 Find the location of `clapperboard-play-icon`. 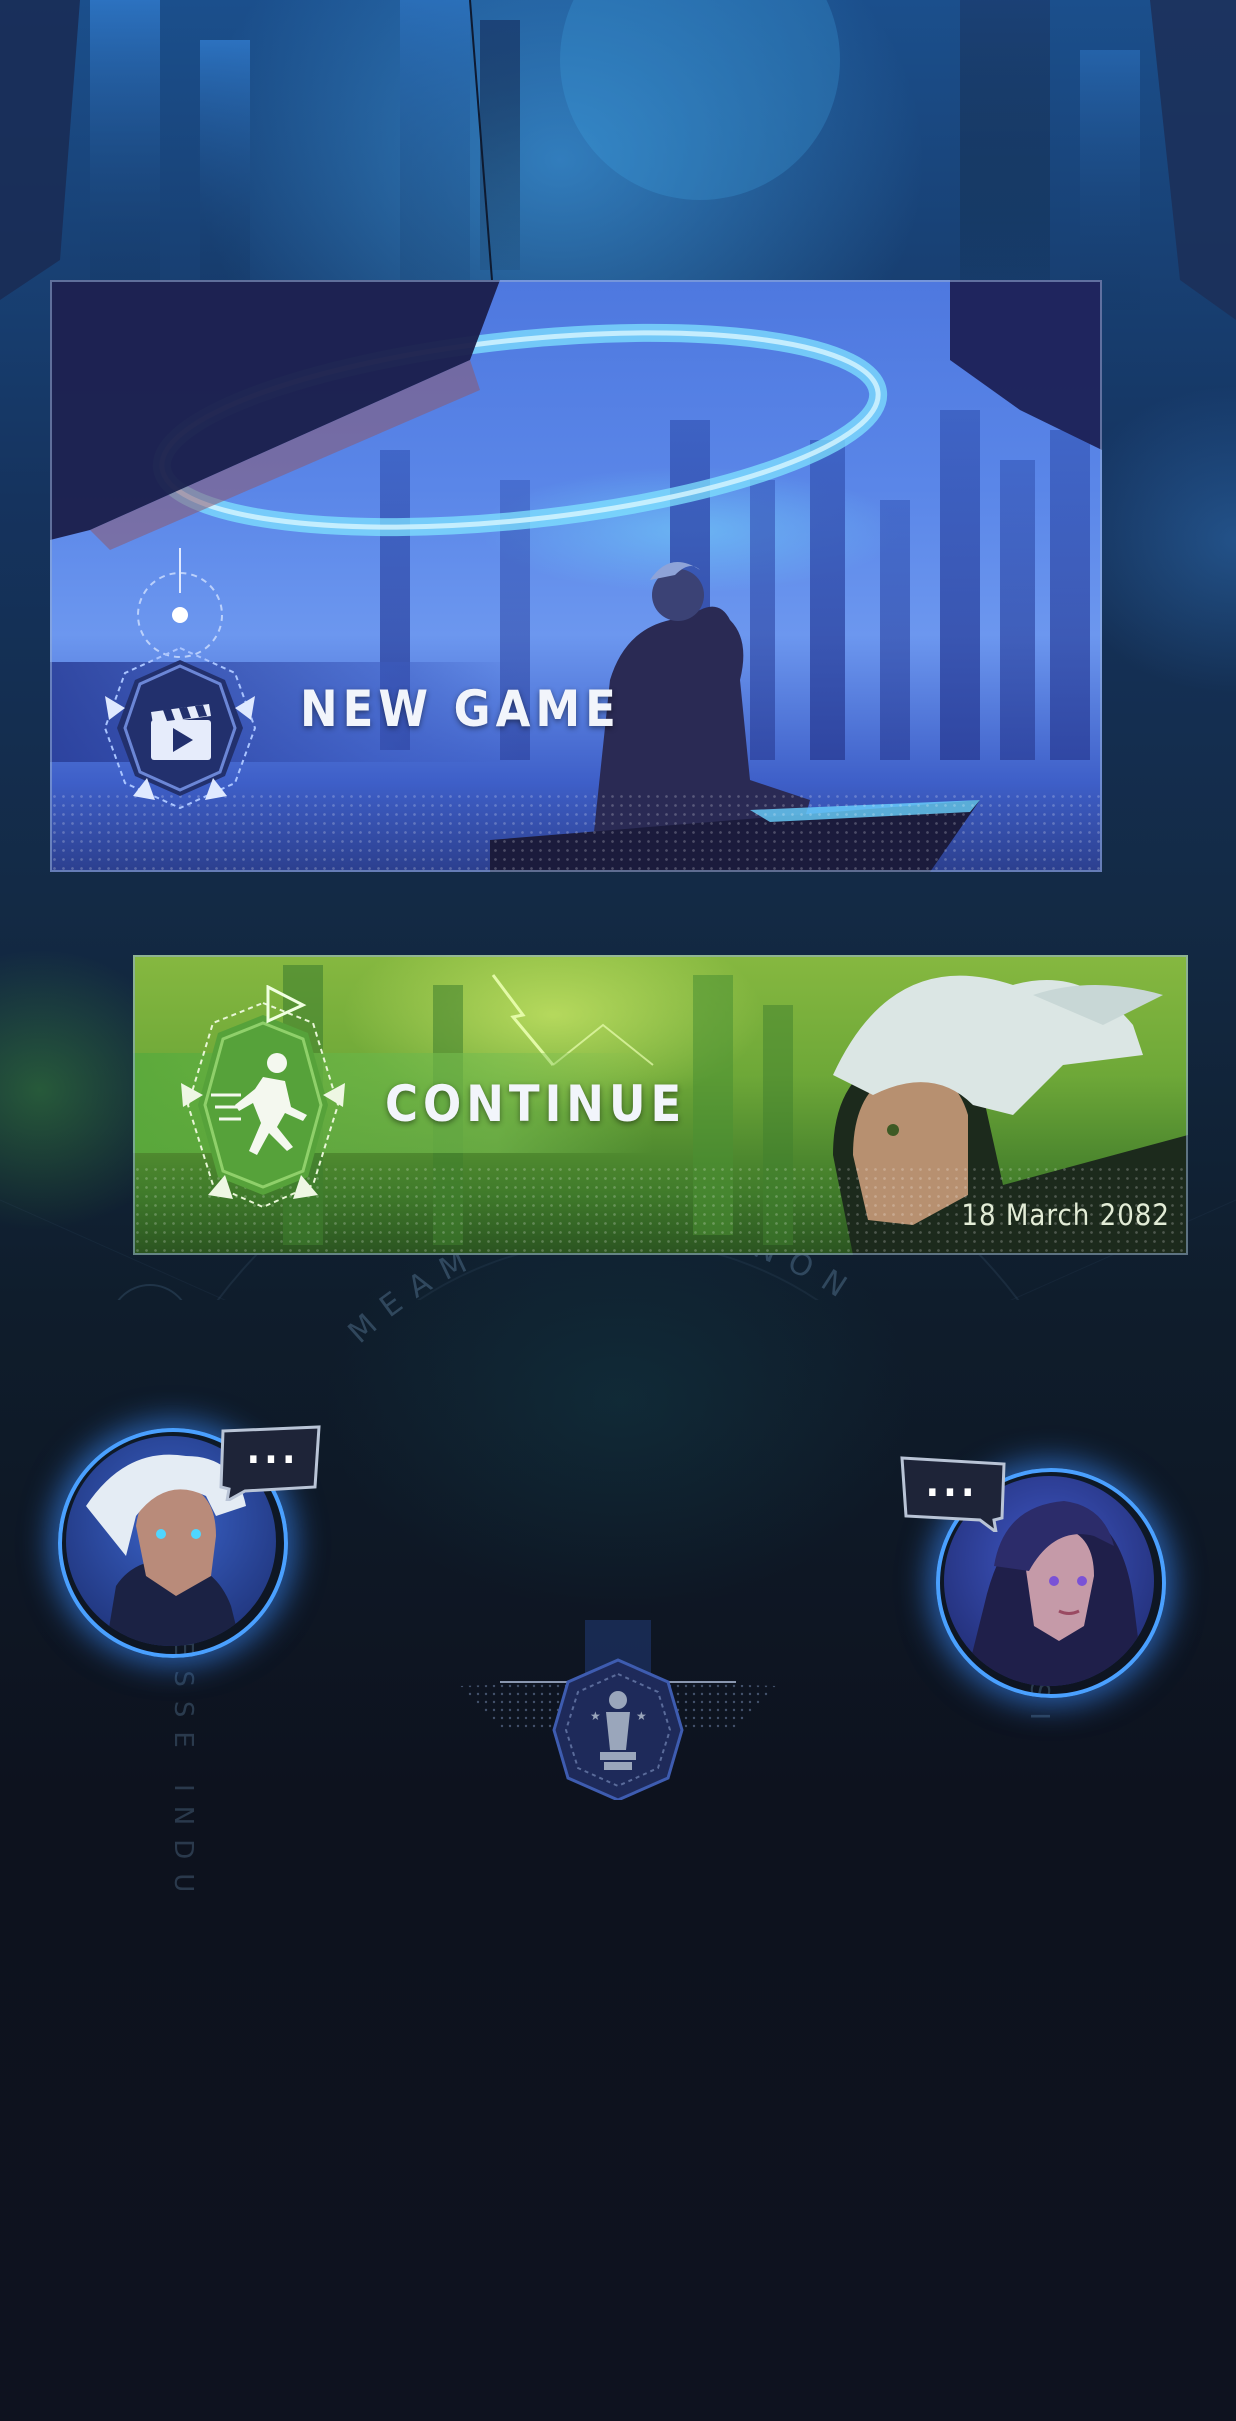

clapperboard-play-icon is located at coordinates (180, 679).